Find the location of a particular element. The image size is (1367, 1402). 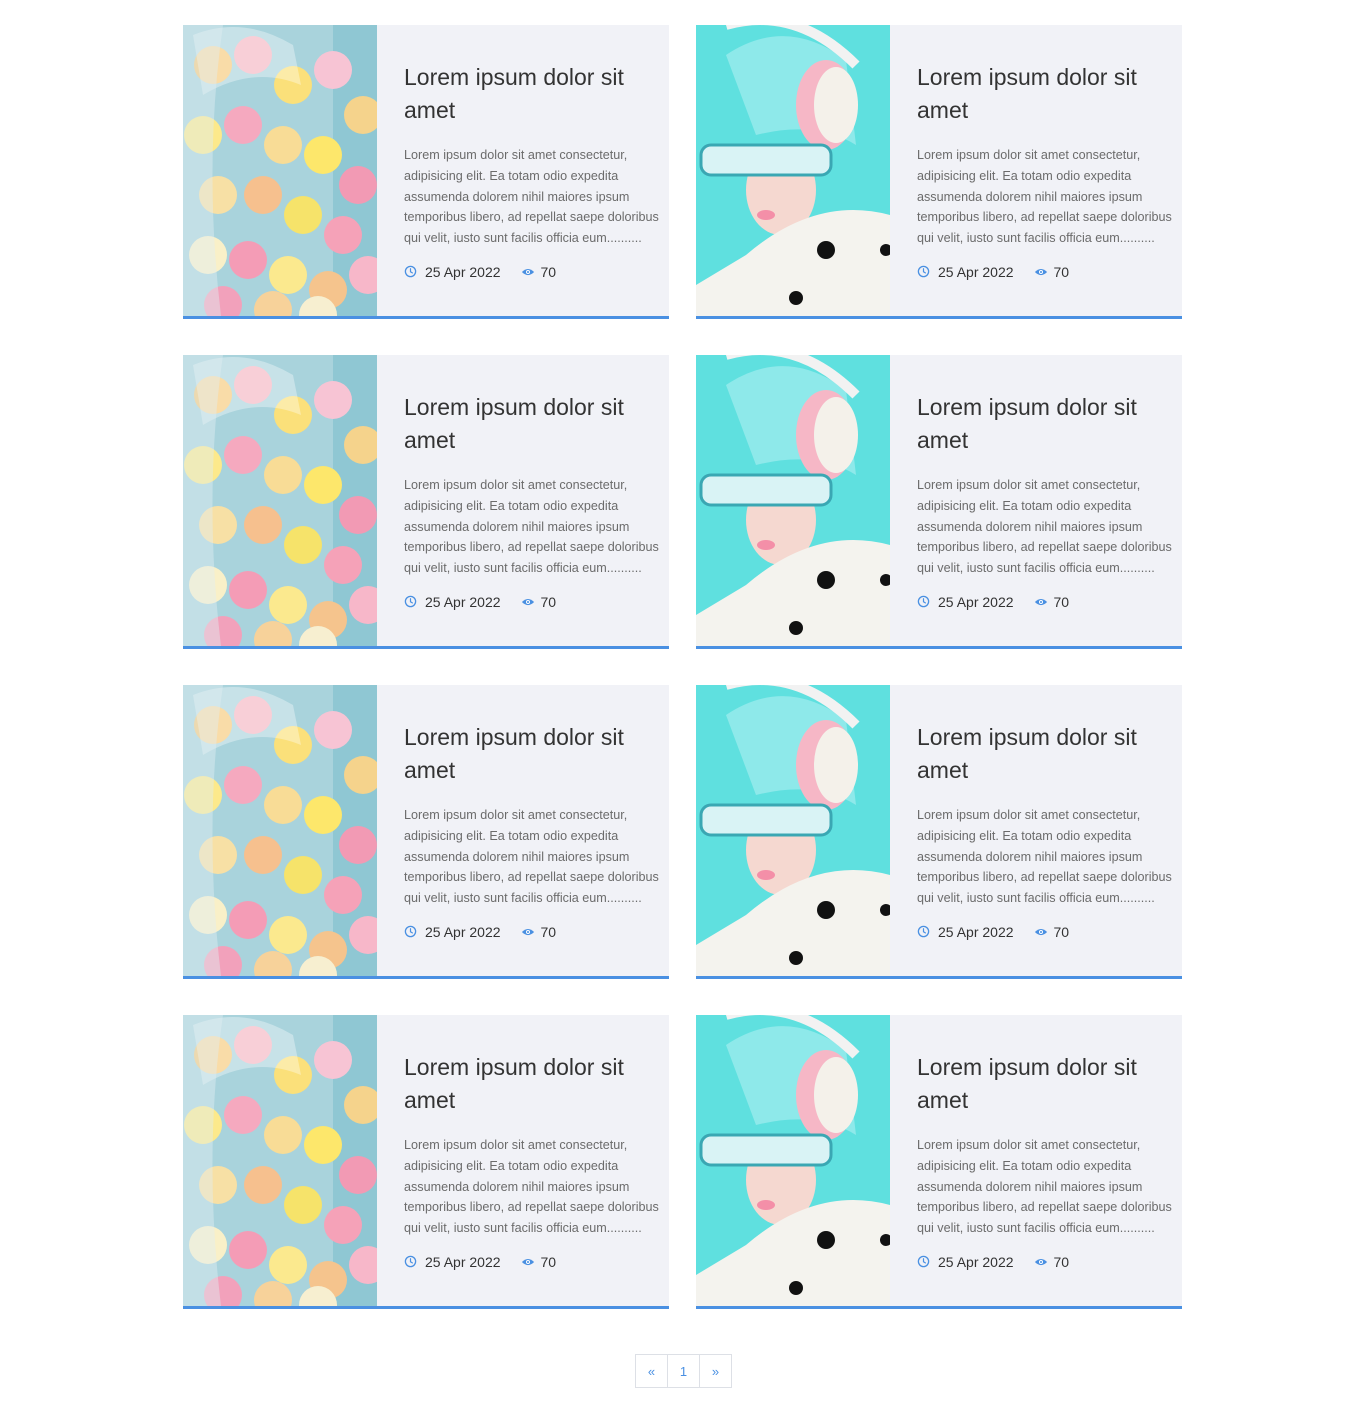

pagination-next-button: » is located at coordinates (715, 1371).